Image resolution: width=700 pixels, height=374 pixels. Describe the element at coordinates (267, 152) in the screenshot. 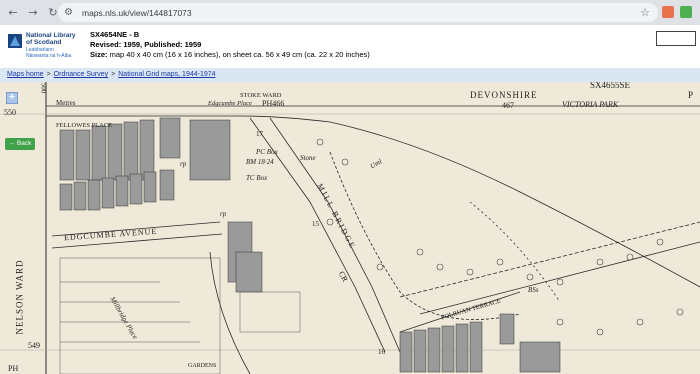

I see `map-label-pc-box: PC Box` at that location.